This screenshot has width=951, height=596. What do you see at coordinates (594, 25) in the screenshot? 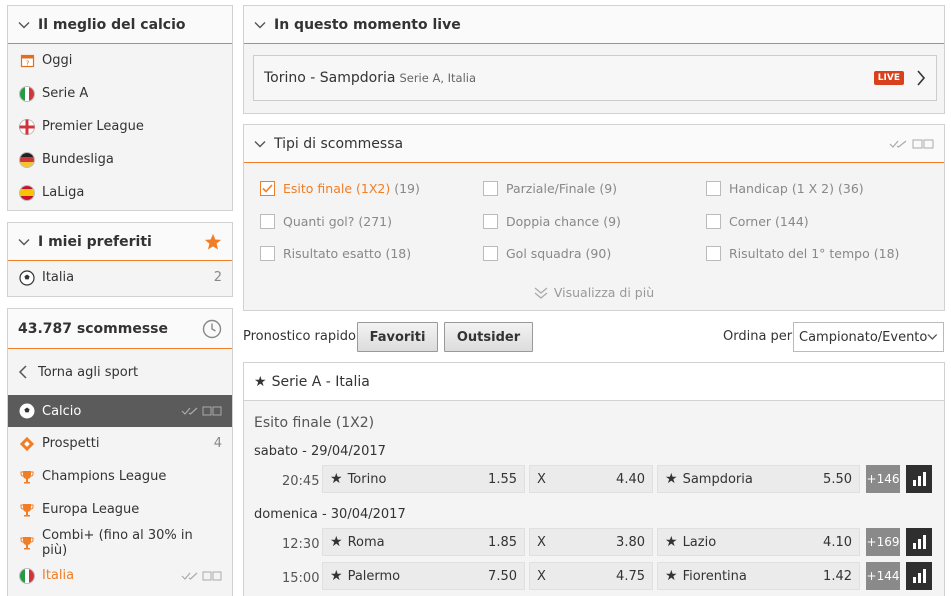
I see `live-header: In questo momento live` at bounding box center [594, 25].